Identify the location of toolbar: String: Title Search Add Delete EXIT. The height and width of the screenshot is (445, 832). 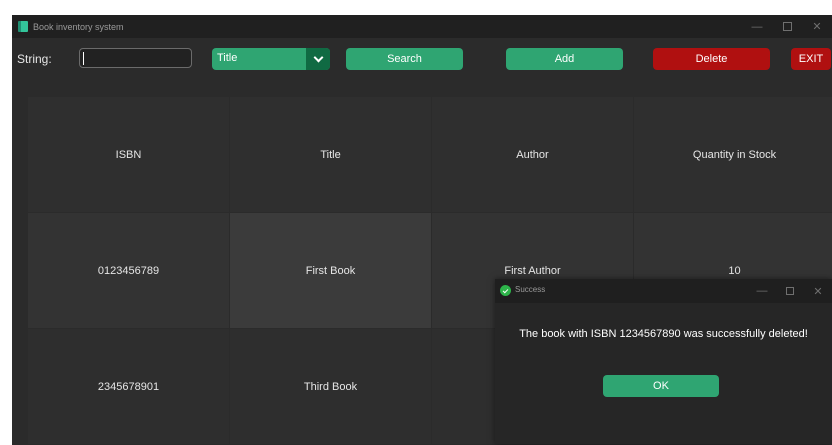
(422, 60).